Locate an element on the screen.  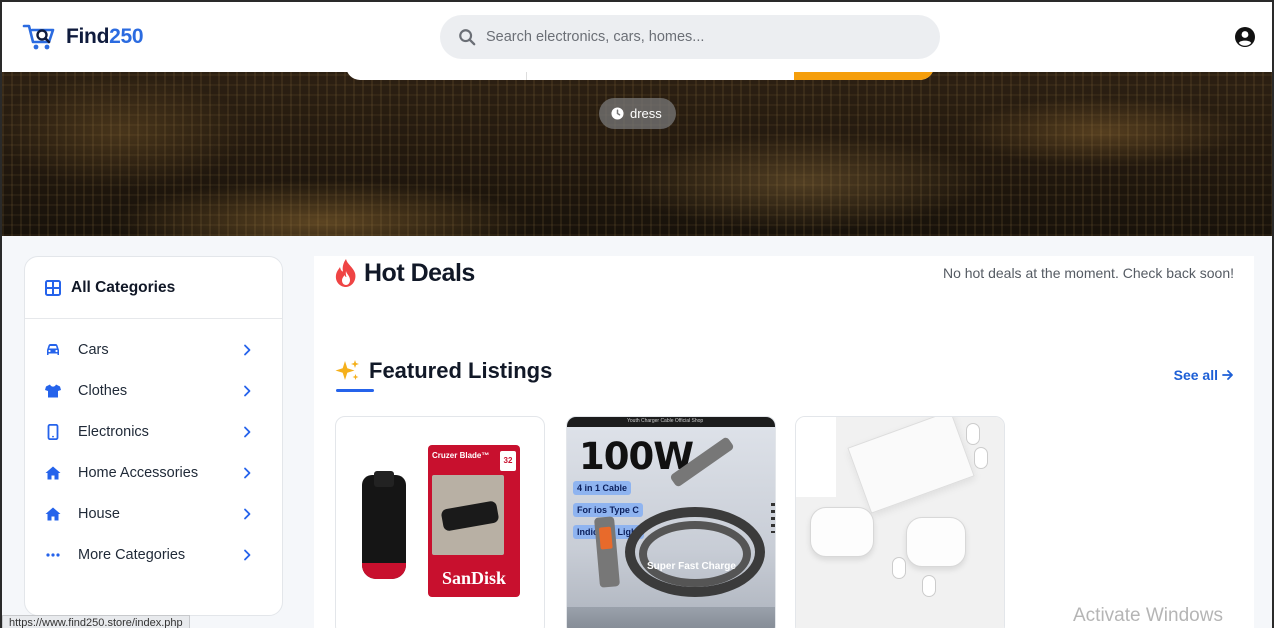
listing-card: Cruzer Blade™ 32 SanDisk is located at coordinates (440, 522).